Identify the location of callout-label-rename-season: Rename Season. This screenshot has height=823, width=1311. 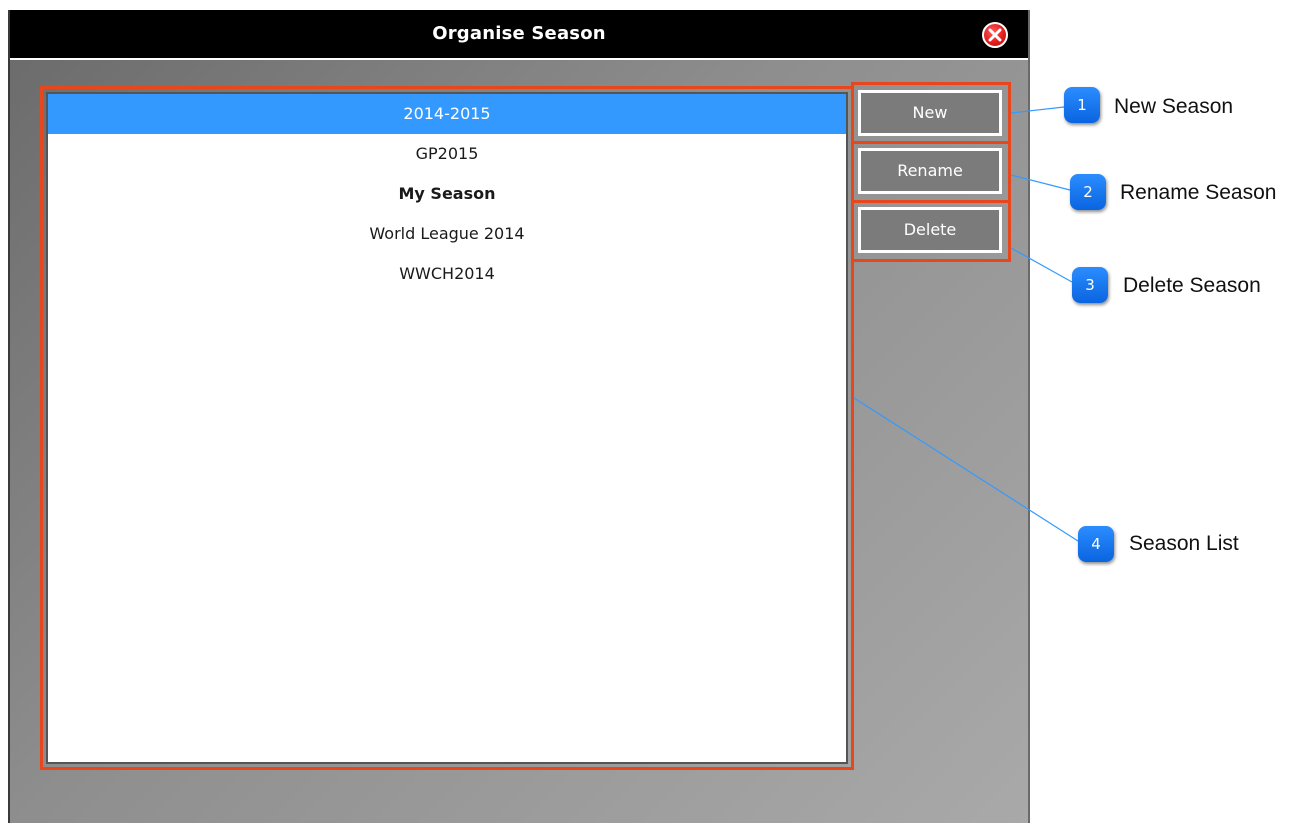
(1198, 192).